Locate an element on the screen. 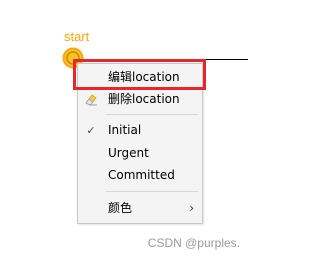 The height and width of the screenshot is (265, 320). watermark: CSDN @purples. is located at coordinates (193, 243).